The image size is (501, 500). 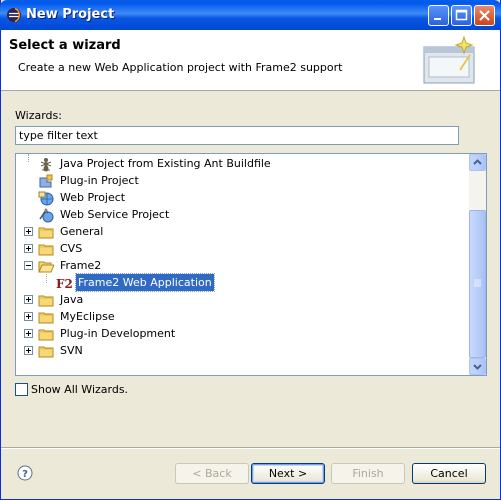 What do you see at coordinates (71, 248) in the screenshot?
I see `tree-item-label: CVS` at bounding box center [71, 248].